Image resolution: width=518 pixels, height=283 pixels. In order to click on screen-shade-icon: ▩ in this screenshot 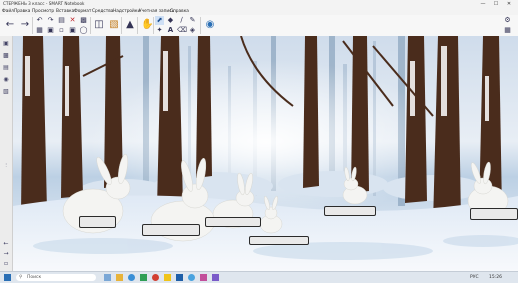, I will do `click(83, 20)`.